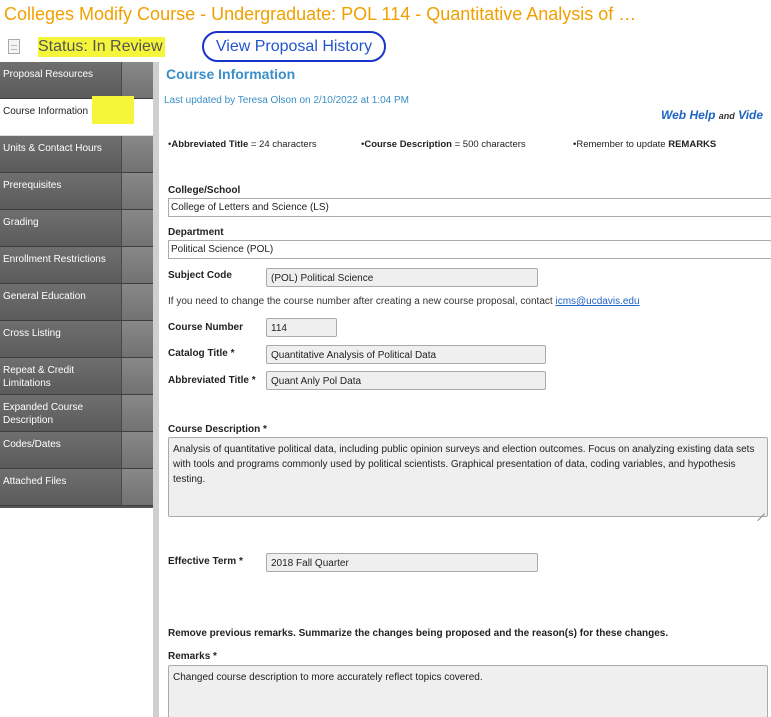 This screenshot has height=717, width=771. I want to click on sidebar-item-label: General Education, so click(44, 296).